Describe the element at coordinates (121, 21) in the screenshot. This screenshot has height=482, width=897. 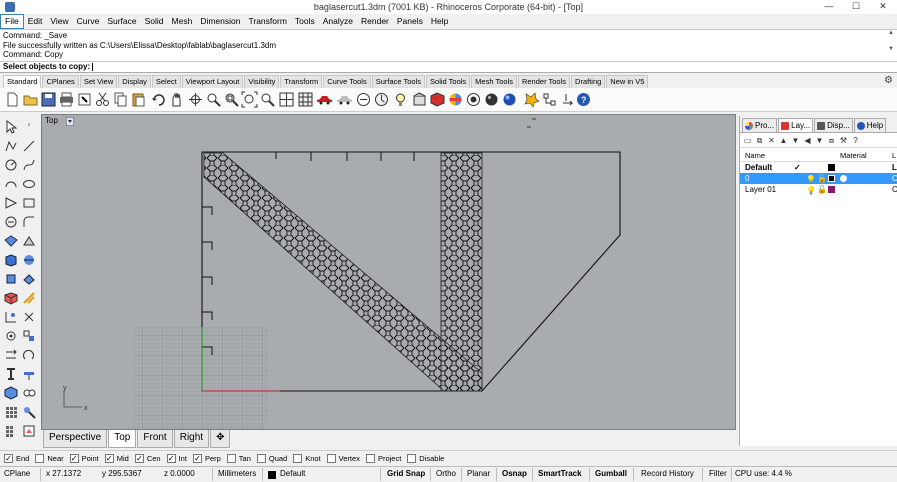
I see `menu-surface: Surface` at that location.